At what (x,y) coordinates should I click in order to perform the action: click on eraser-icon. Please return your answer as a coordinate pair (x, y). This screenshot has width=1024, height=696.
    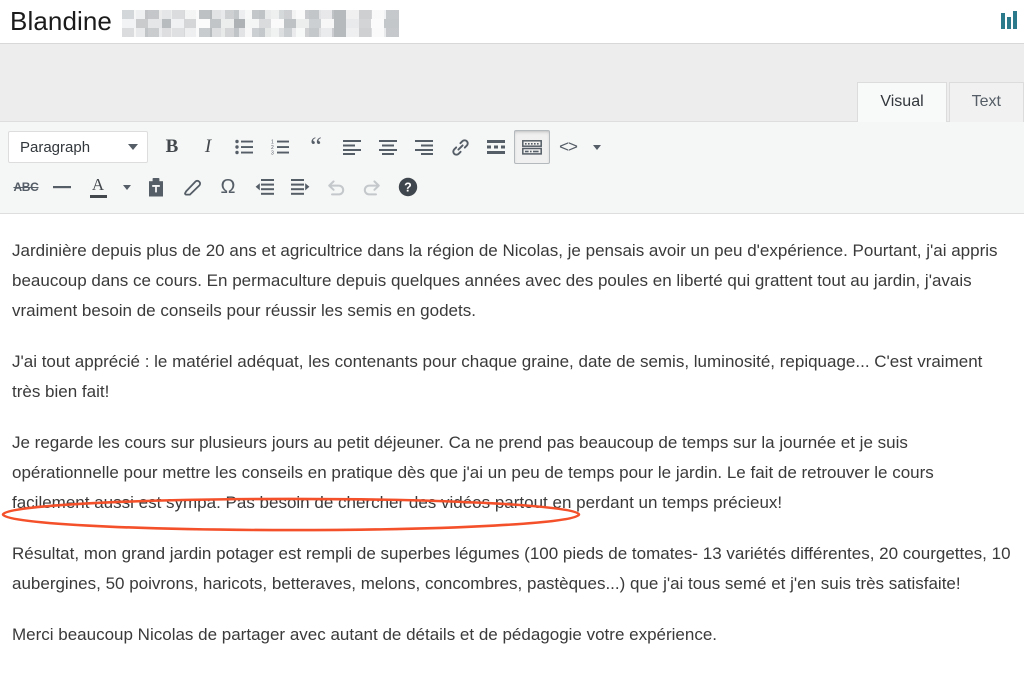
    Looking at the image, I should click on (192, 187).